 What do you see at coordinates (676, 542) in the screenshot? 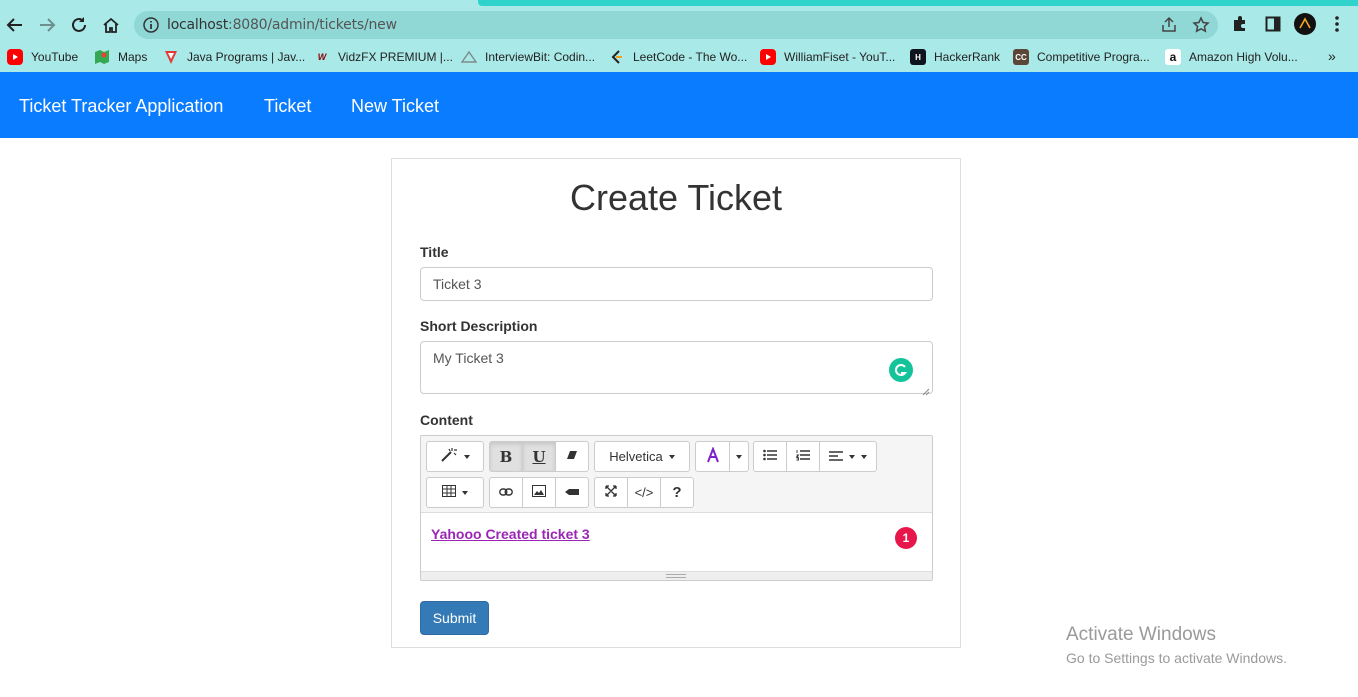
I see `editor-content-area: Yahooo Created ticket 3 1` at bounding box center [676, 542].